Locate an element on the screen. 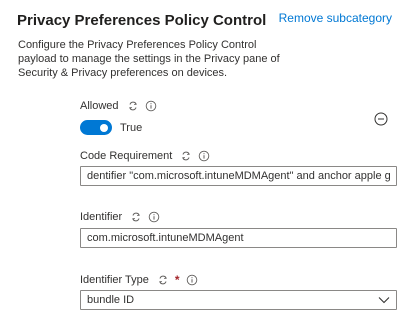  allowed-toggle-row: True is located at coordinates (111, 127).